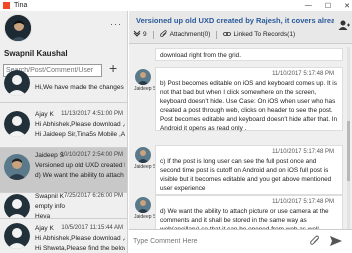  What do you see at coordinates (348, 151) in the screenshot?
I see `scrollbar-thumb` at bounding box center [348, 151].